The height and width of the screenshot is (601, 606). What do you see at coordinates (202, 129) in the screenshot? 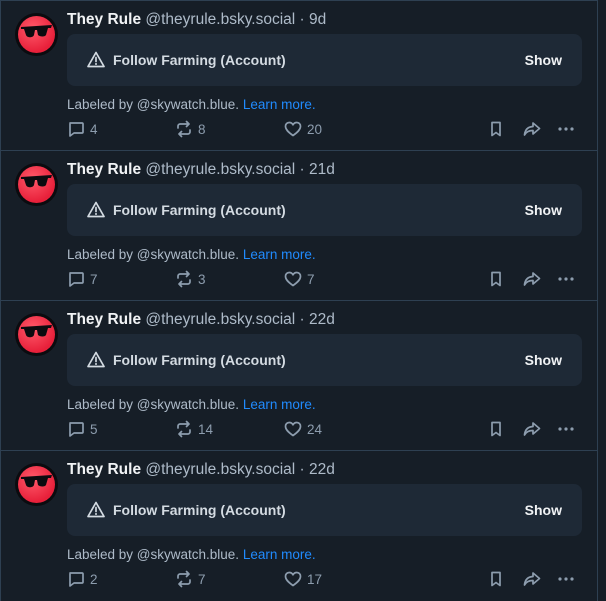
I see `repost-count: 8` at bounding box center [202, 129].